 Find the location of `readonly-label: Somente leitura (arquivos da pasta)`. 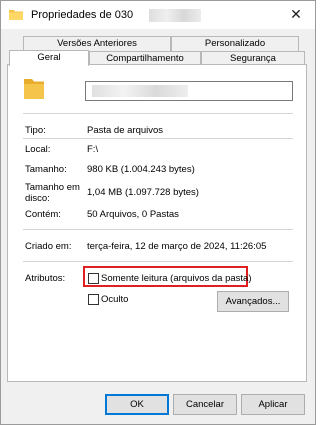

readonly-label: Somente leitura (arquivos da pasta) is located at coordinates (176, 278).